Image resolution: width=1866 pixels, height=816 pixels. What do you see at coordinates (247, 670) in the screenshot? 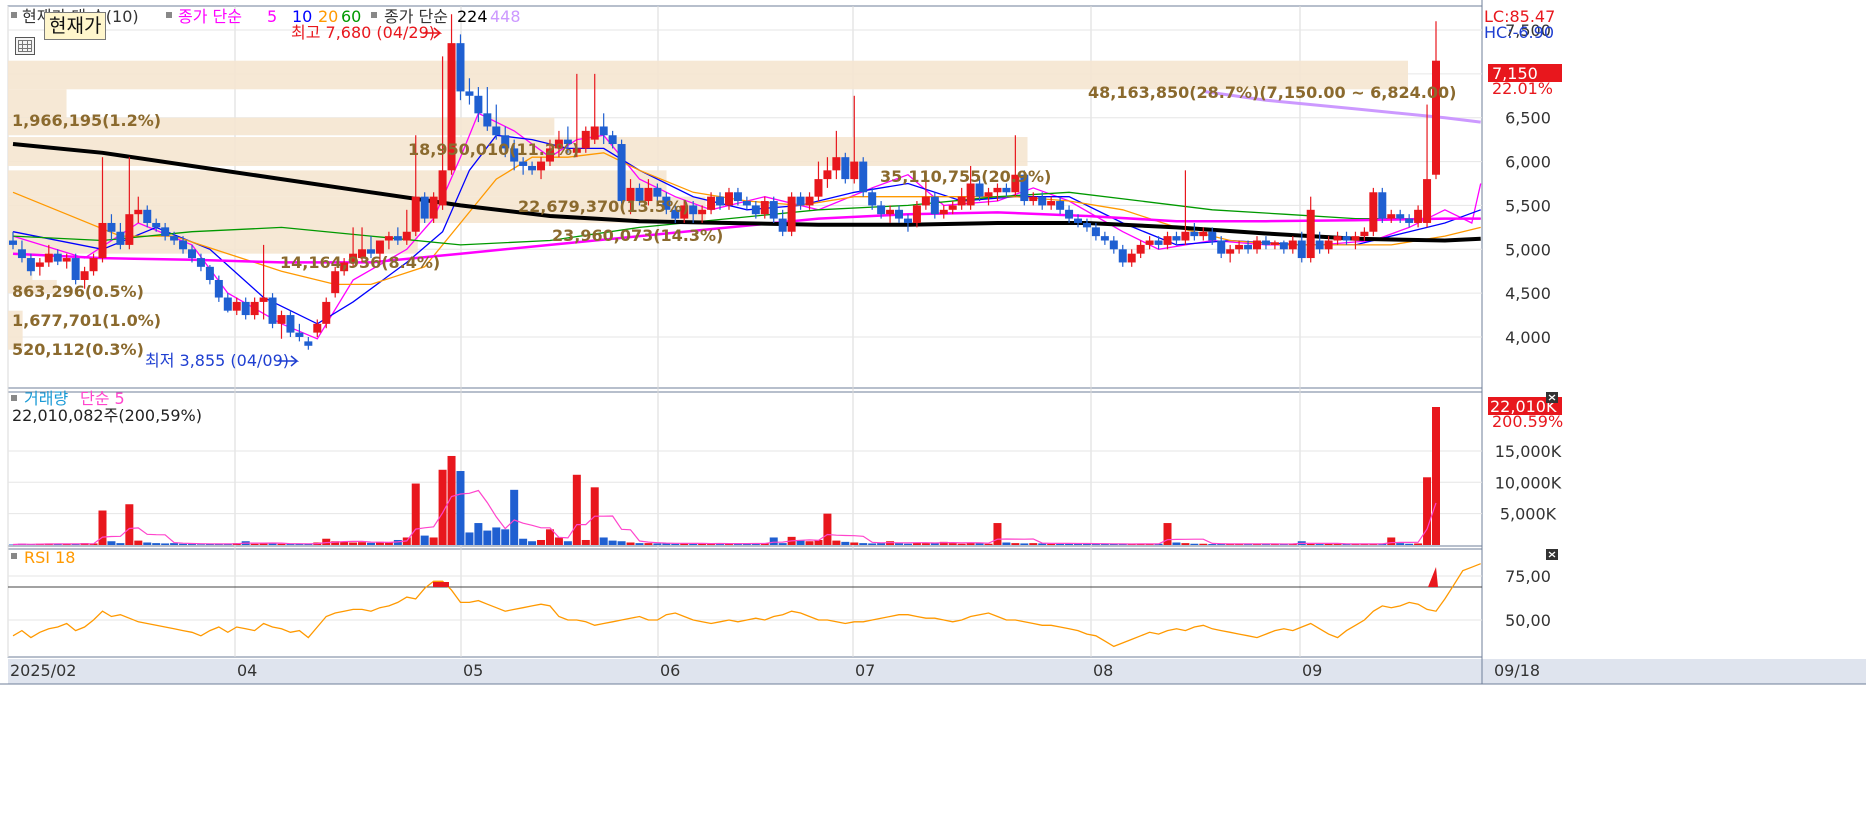
I see `x-tick-label: 04` at bounding box center [247, 670].